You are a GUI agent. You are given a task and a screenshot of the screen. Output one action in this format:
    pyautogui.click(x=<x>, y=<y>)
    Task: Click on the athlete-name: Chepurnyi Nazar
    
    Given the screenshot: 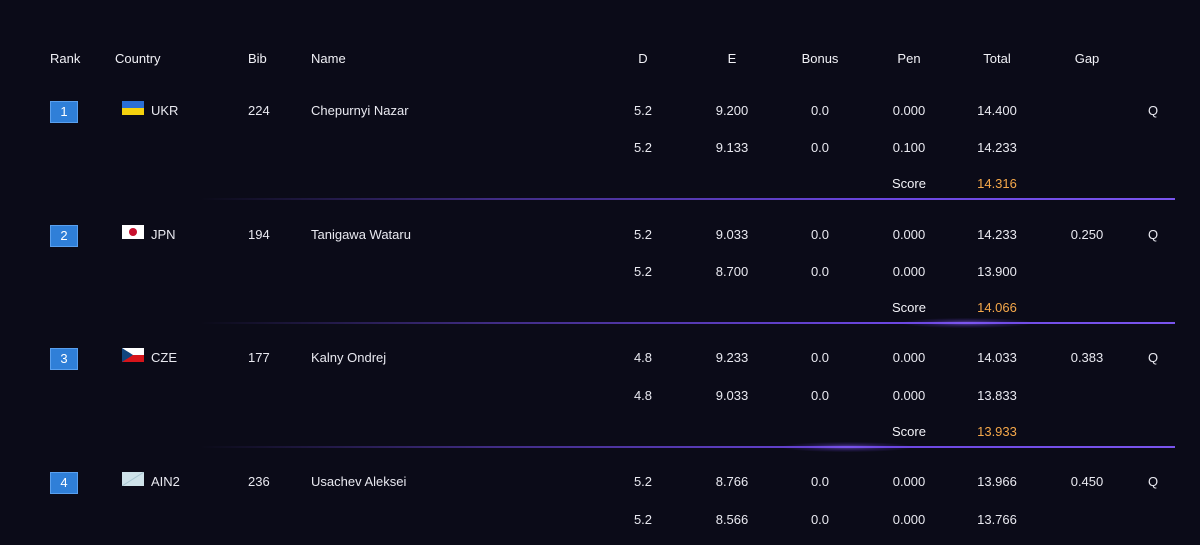 What is the action you would take?
    pyautogui.click(x=360, y=111)
    